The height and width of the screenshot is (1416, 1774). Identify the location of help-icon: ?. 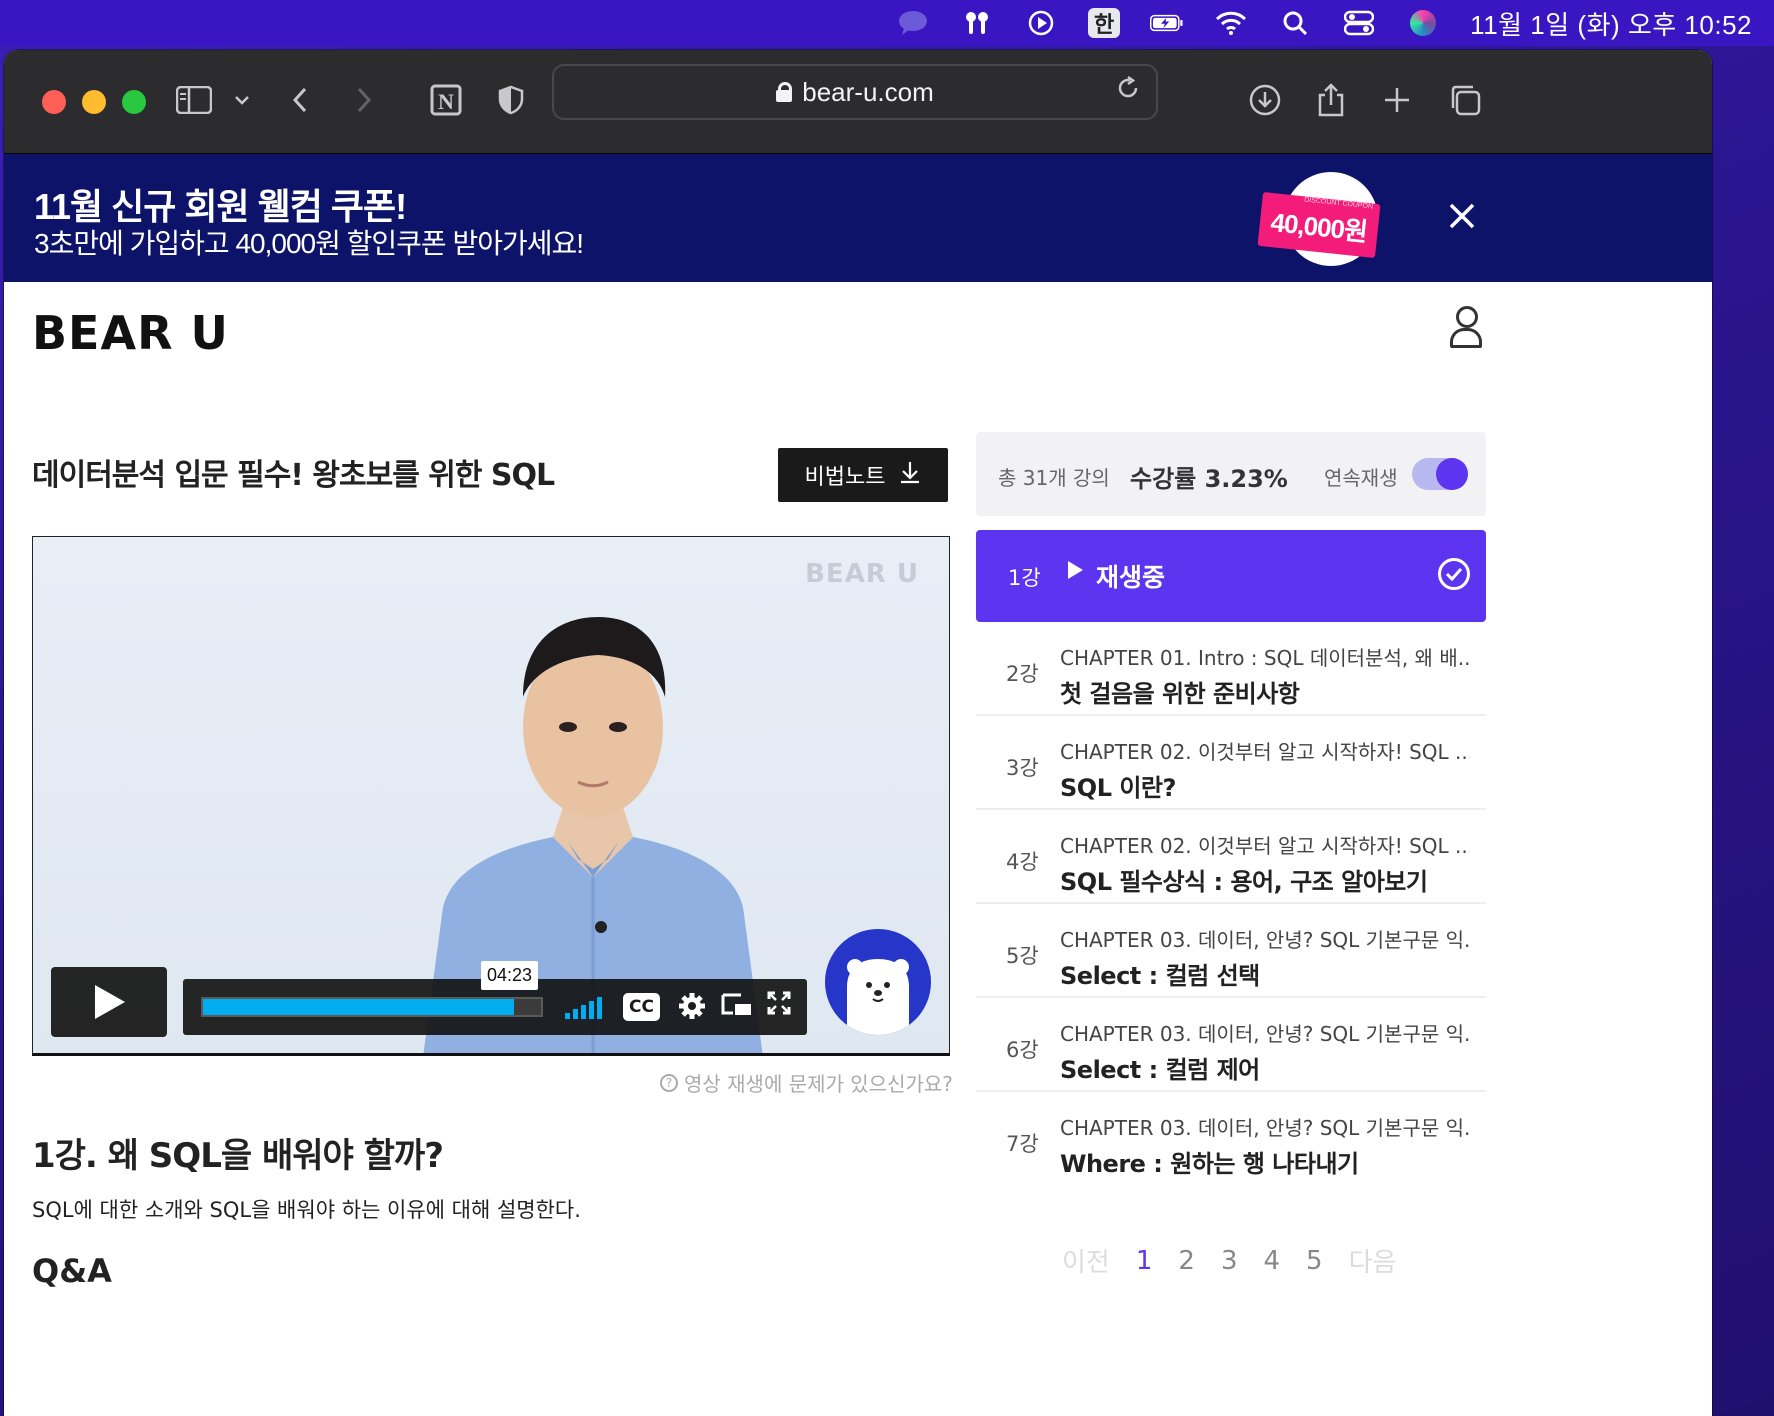
(669, 1082).